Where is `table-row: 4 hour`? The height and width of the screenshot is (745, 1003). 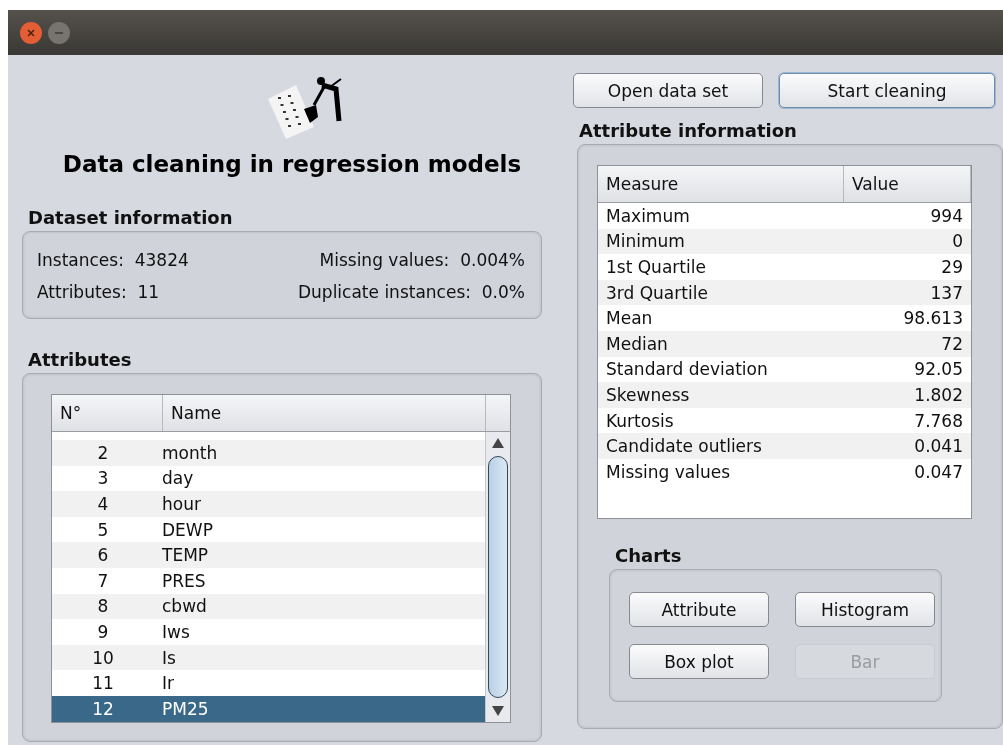 table-row: 4 hour is located at coordinates (268, 504).